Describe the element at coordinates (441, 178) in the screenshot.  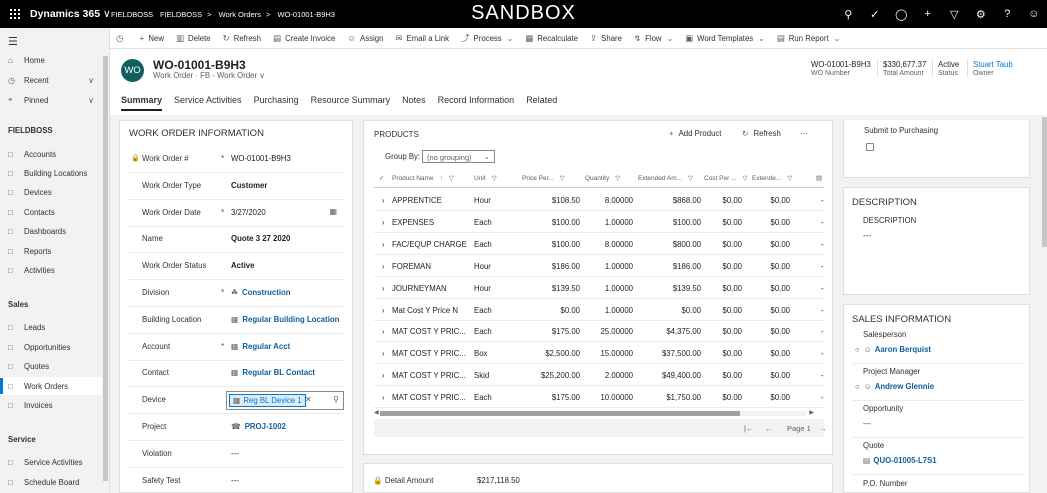
I see `sort-icon: ↑` at that location.